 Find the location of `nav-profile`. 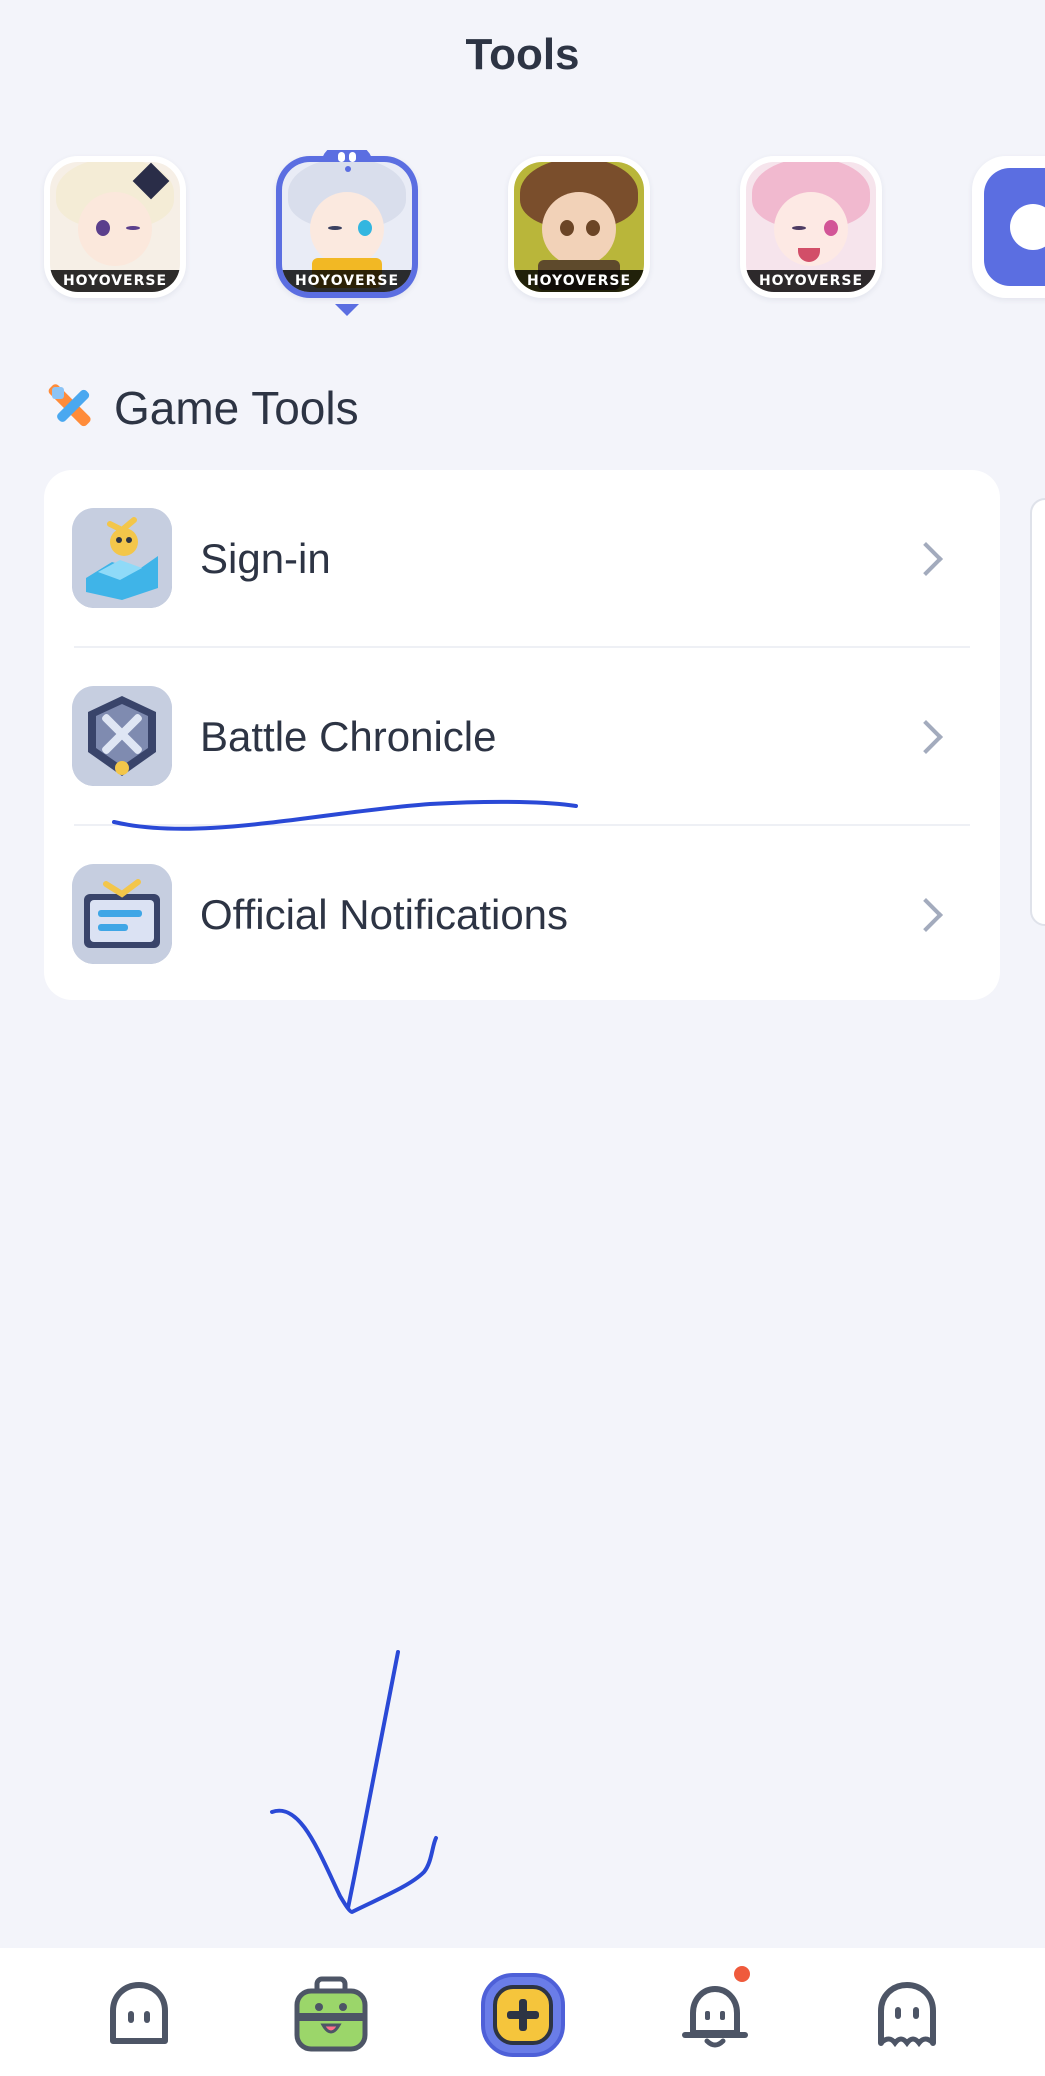

nav-profile is located at coordinates (907, 2015).